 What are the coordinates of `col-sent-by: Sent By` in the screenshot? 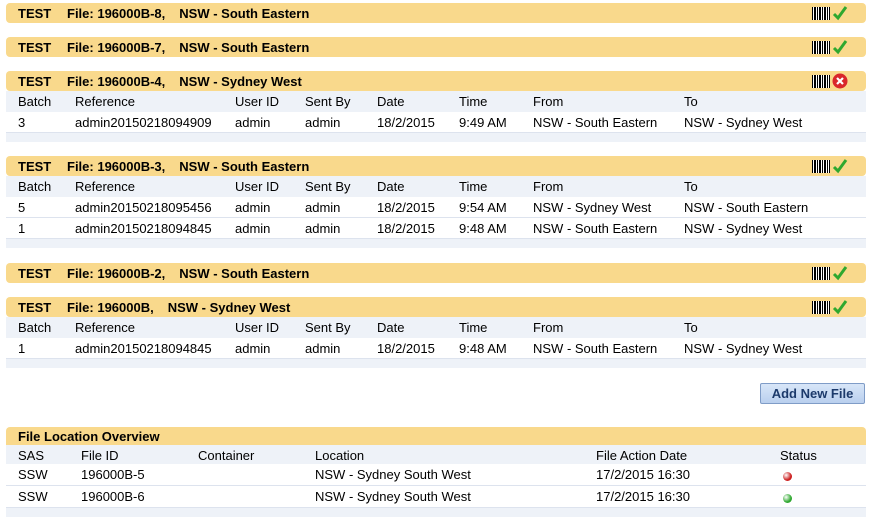 It's located at (328, 186).